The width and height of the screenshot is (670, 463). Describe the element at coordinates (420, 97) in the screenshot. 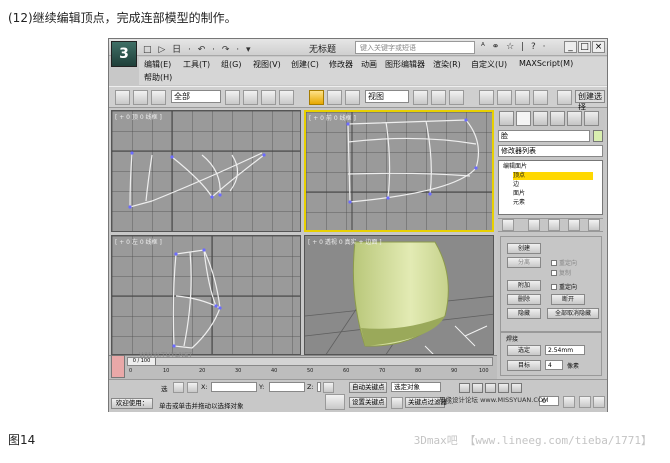

I see `pivot-center-icon` at that location.